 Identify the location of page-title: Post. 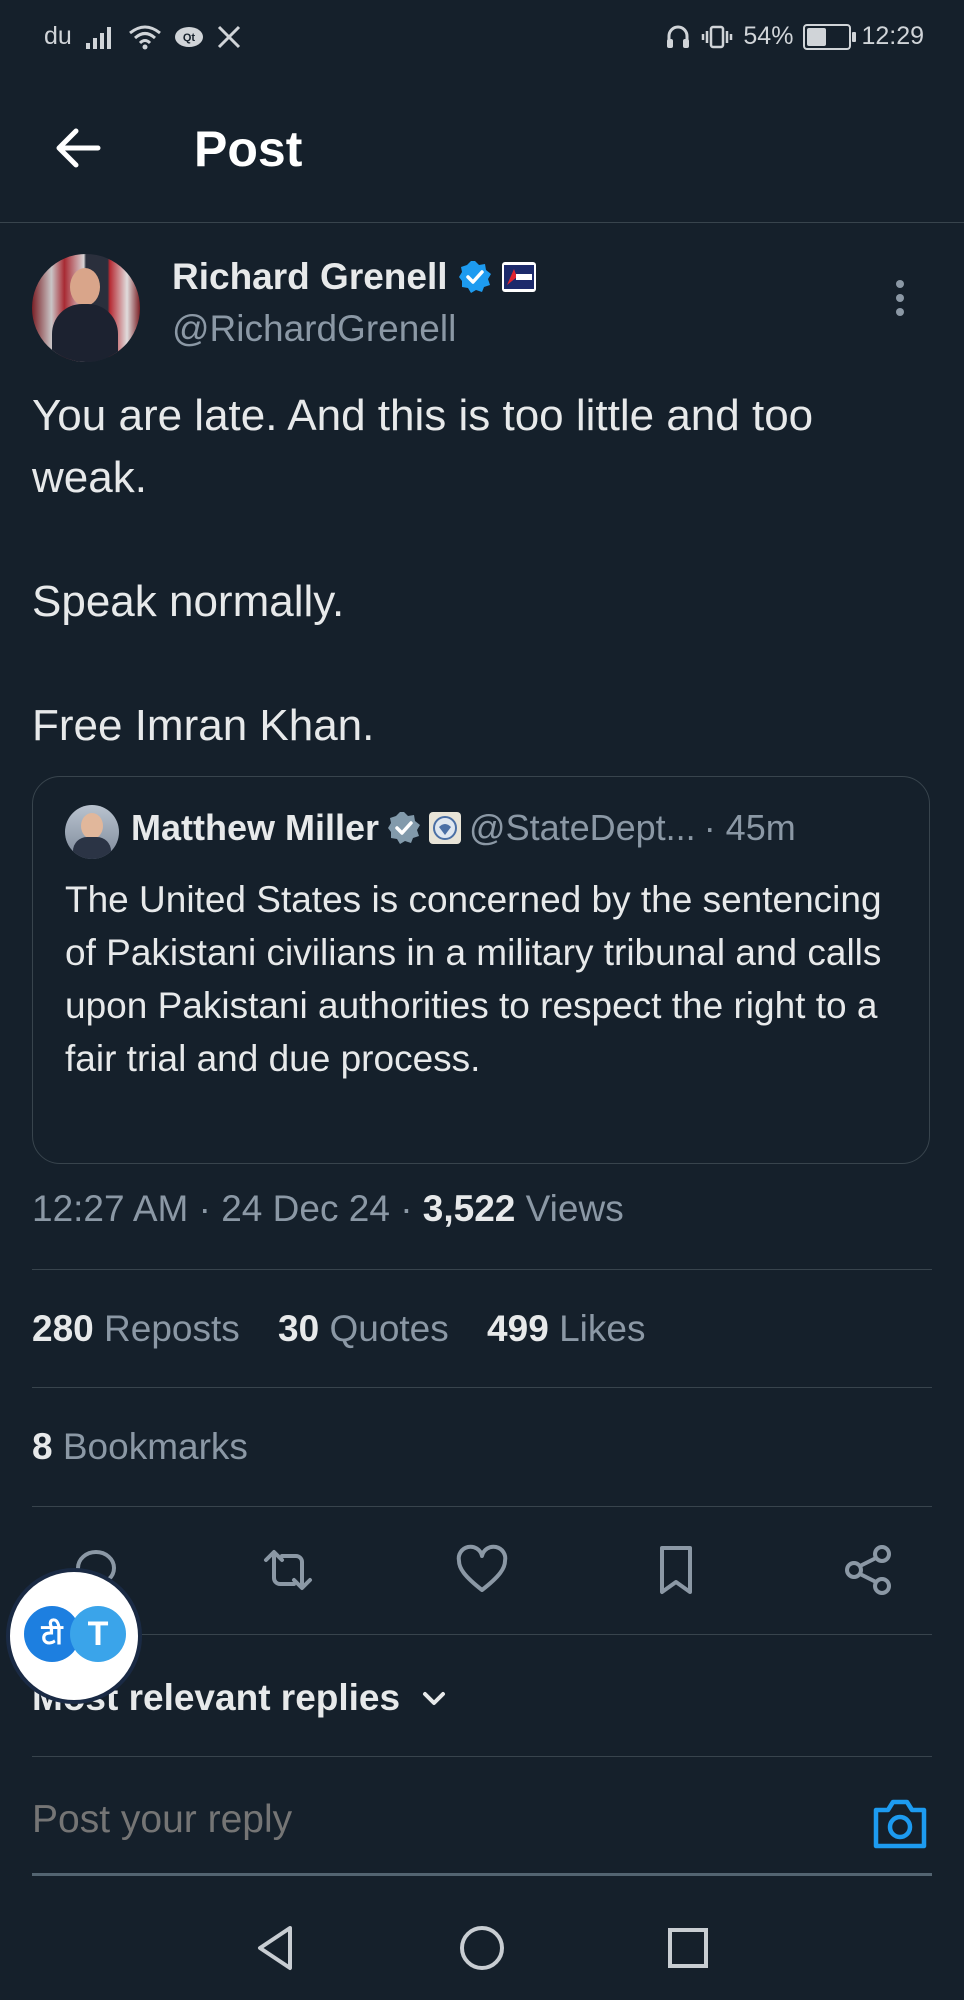
(248, 149).